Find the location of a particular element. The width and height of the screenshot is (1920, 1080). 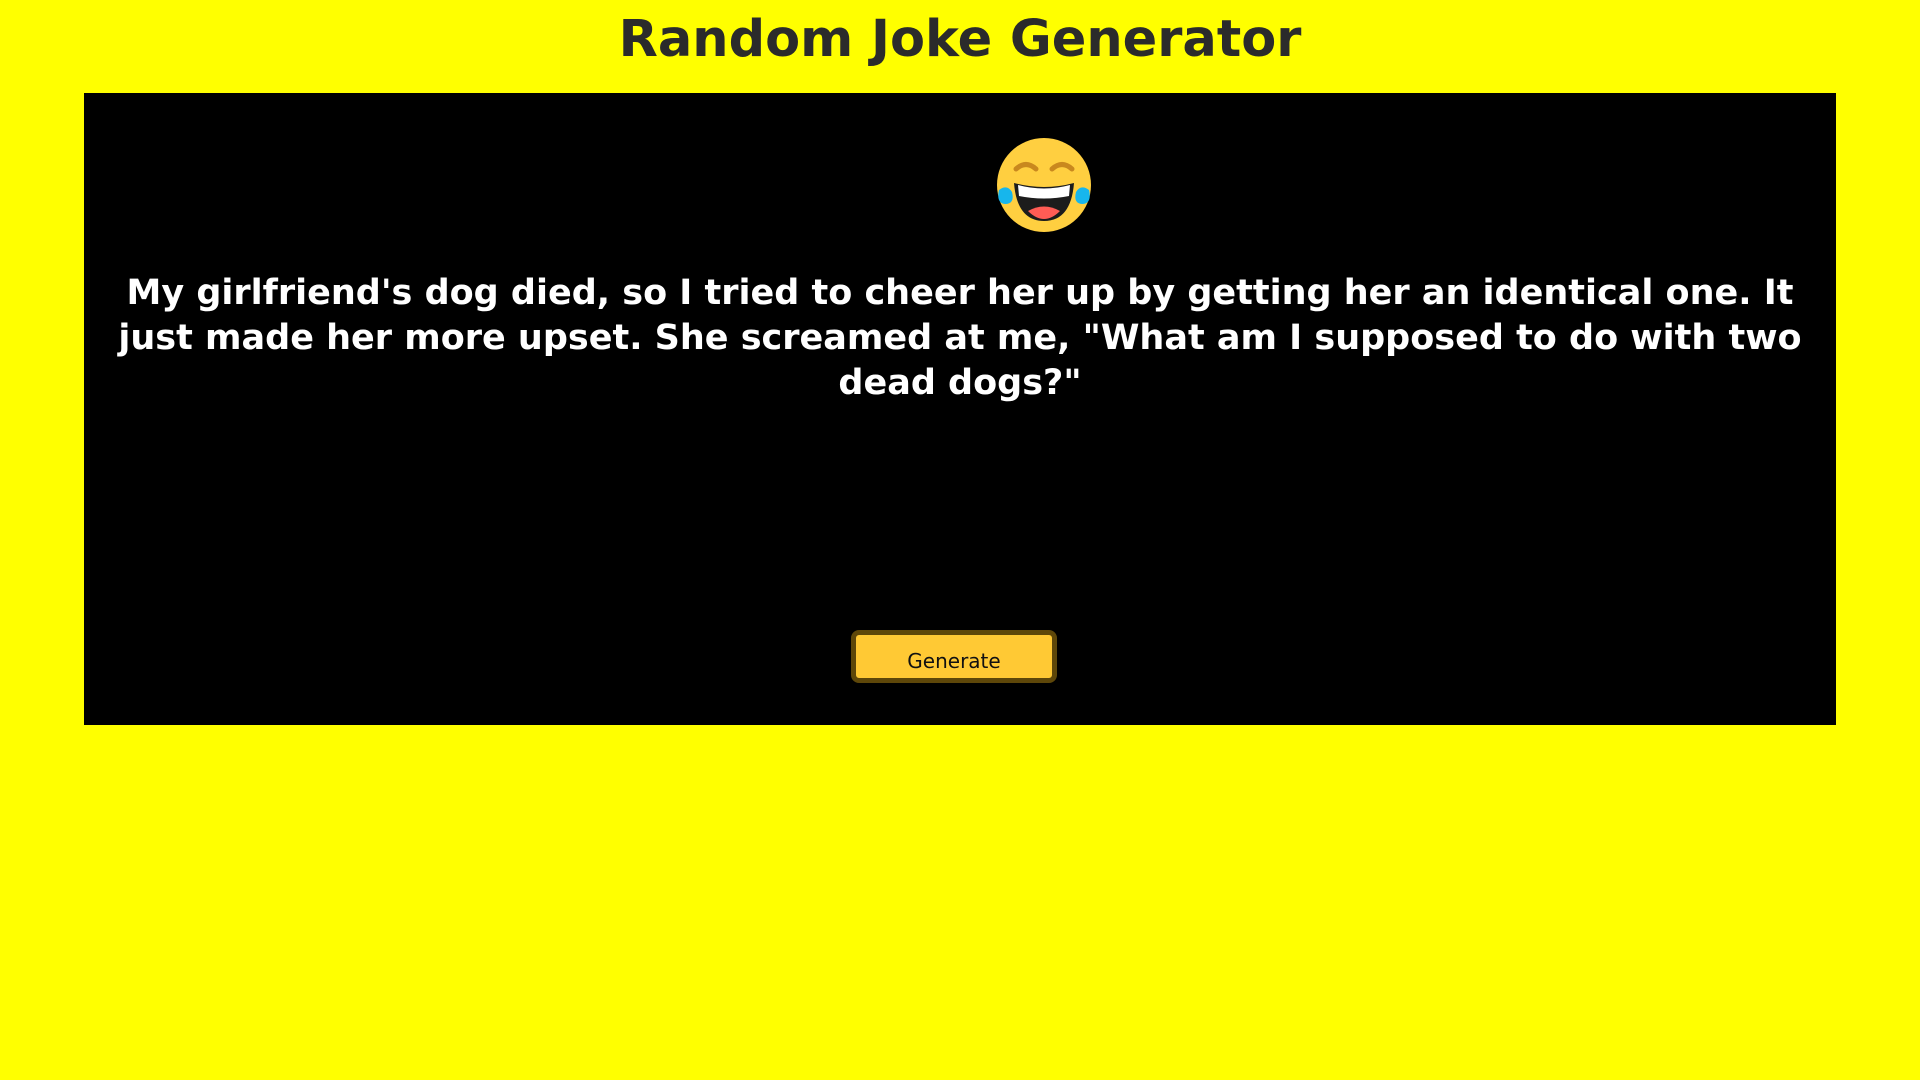

page-title: Random Joke Generator is located at coordinates (960, 39).